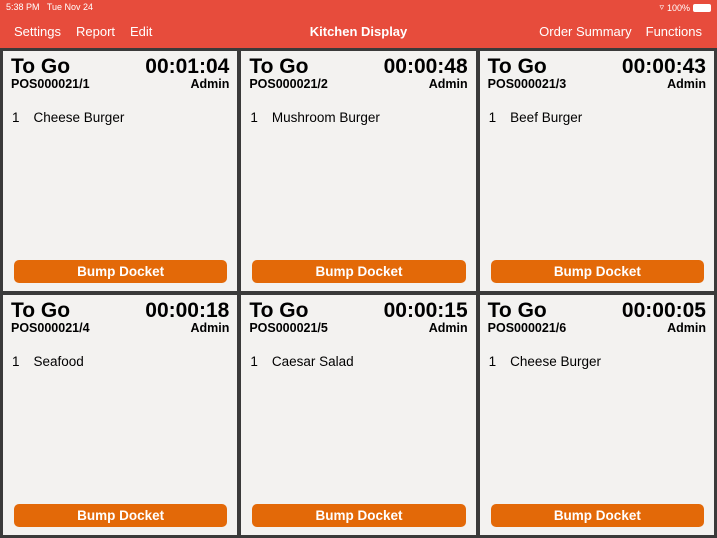  Describe the element at coordinates (141, 31) in the screenshot. I see `edit-button: Edit` at that location.